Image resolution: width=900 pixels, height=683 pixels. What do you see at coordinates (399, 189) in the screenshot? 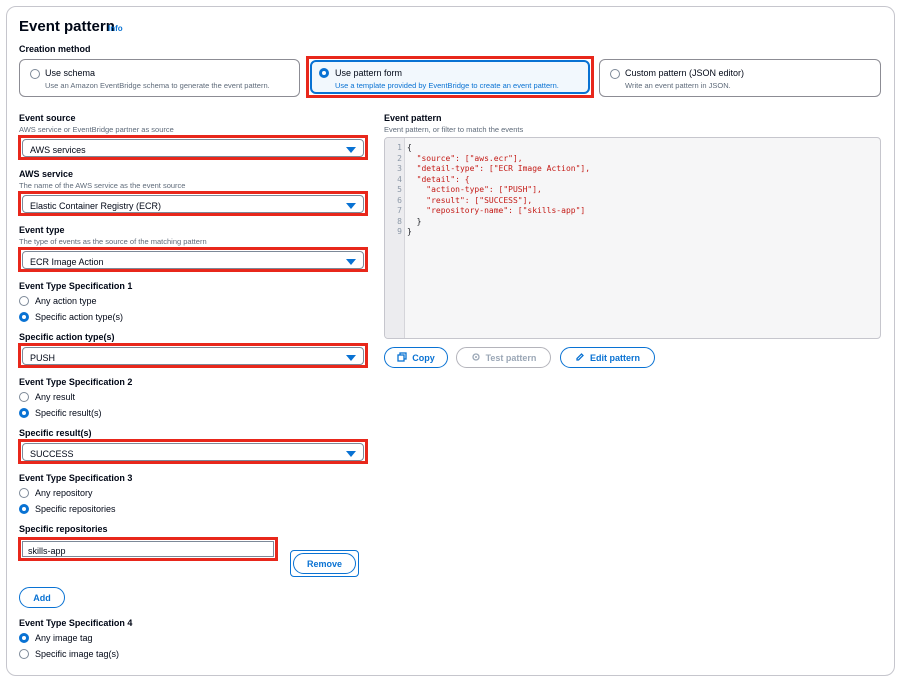
I see `line-number: 5` at bounding box center [399, 189].